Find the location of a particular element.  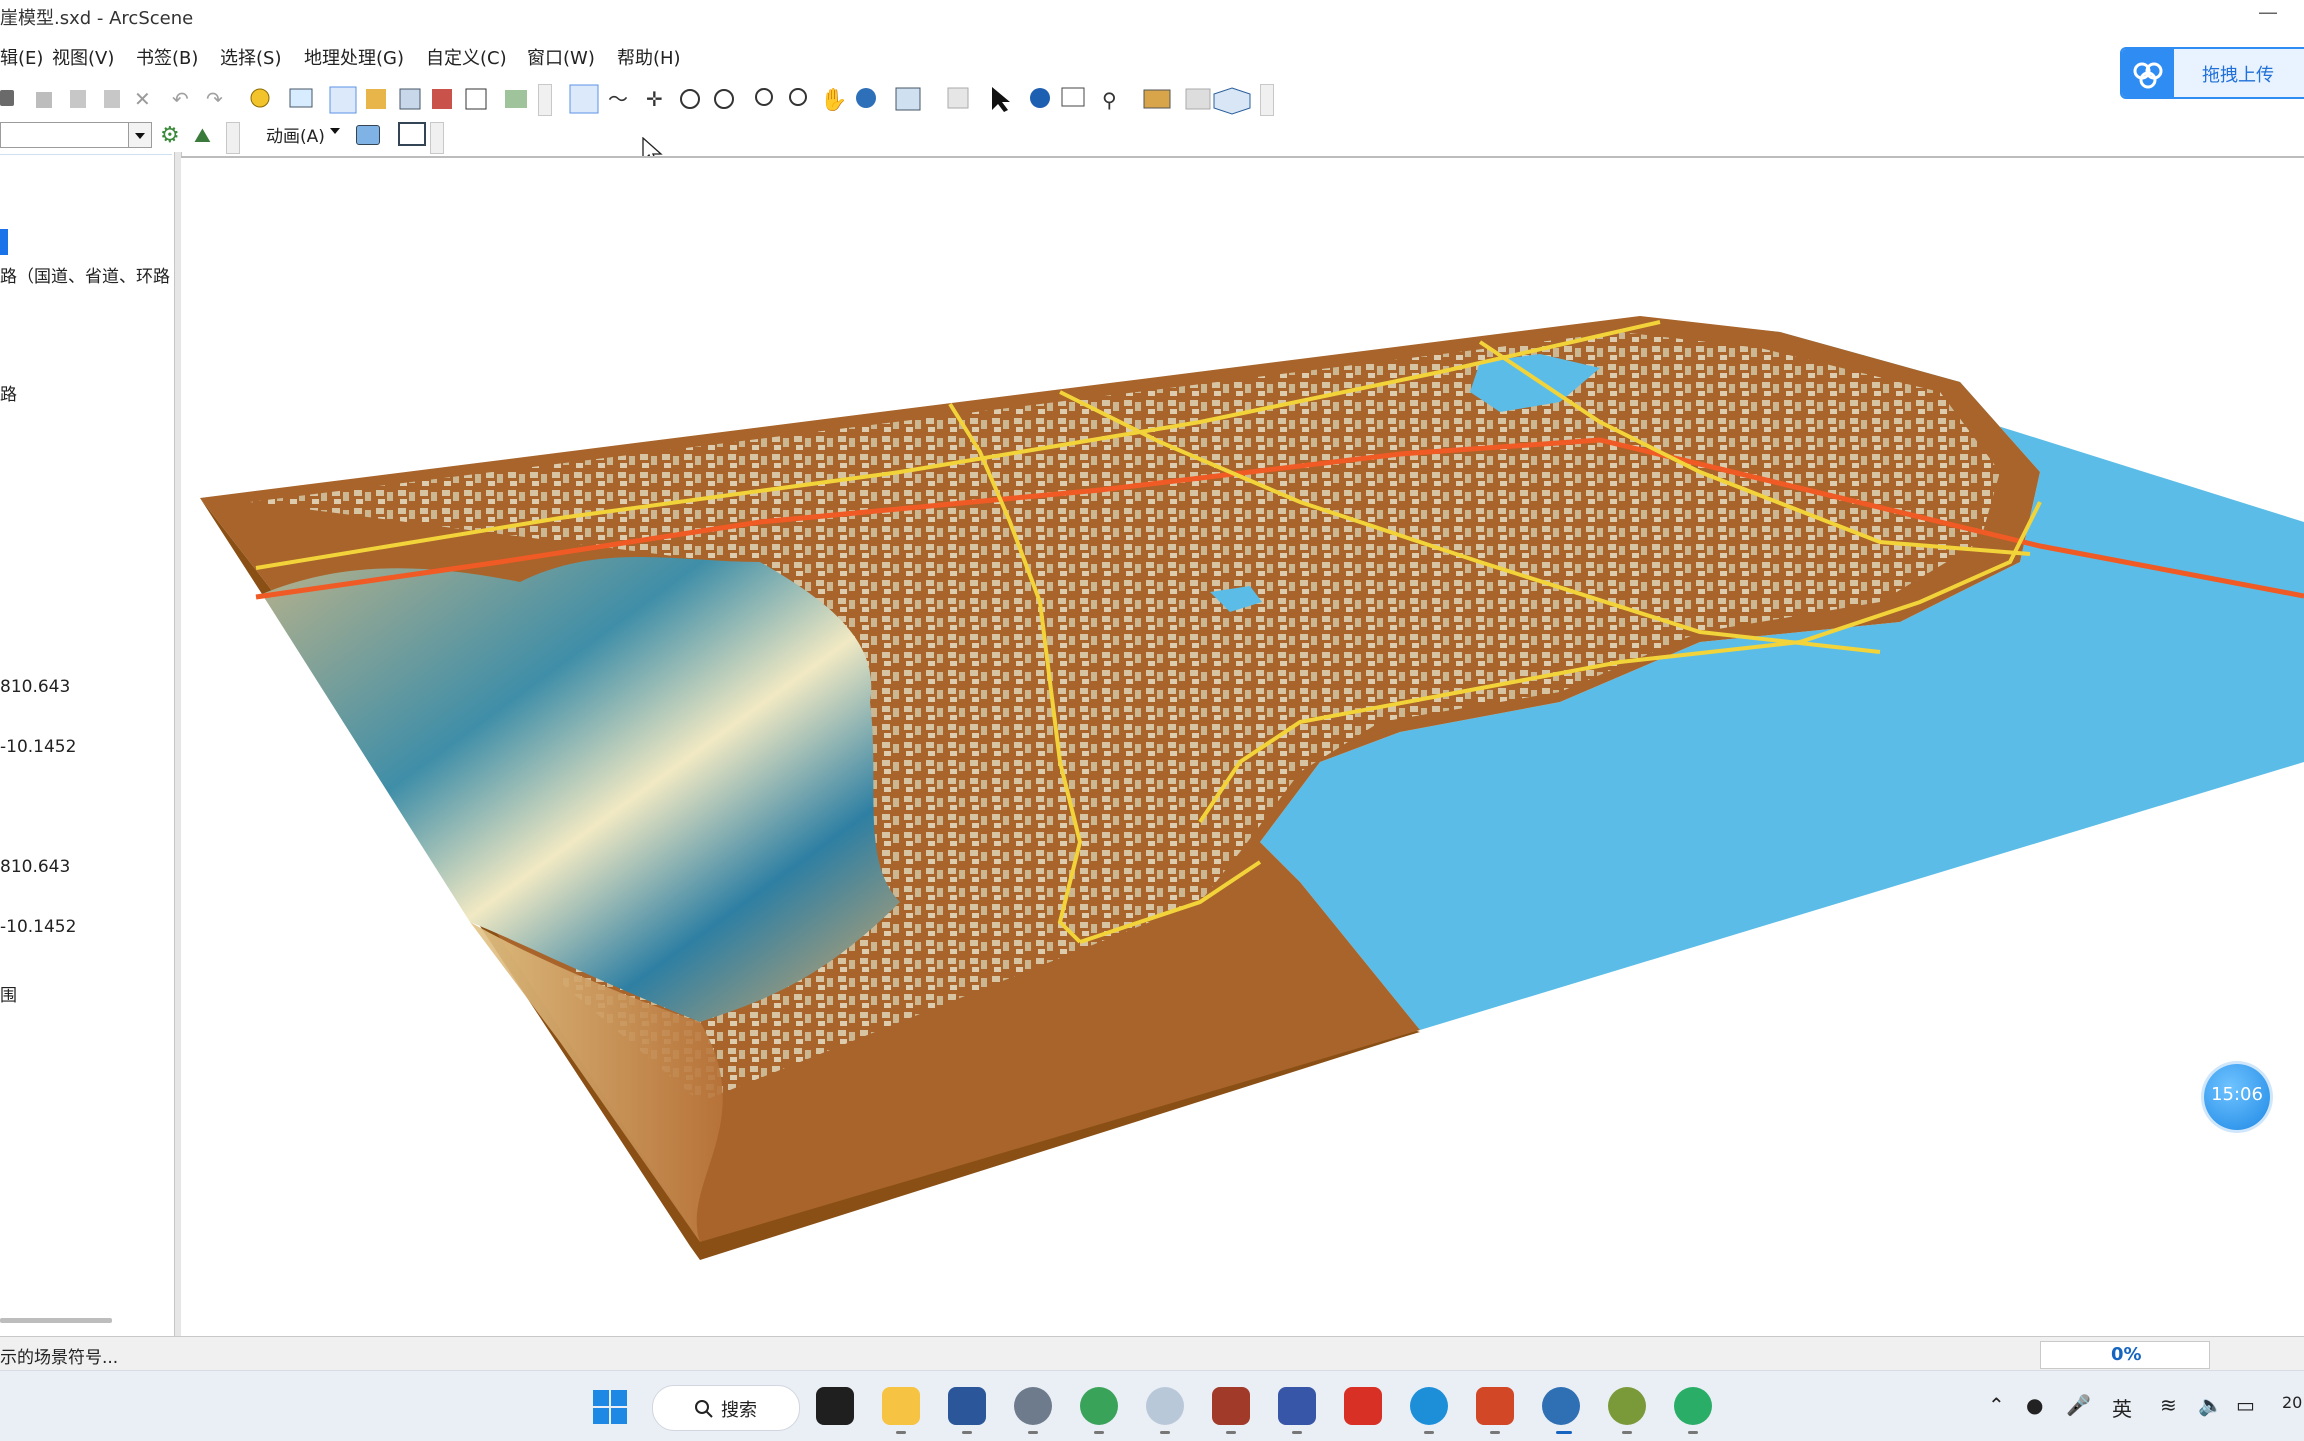

menu-bookmarks: 书签(B) is located at coordinates (167, 57).